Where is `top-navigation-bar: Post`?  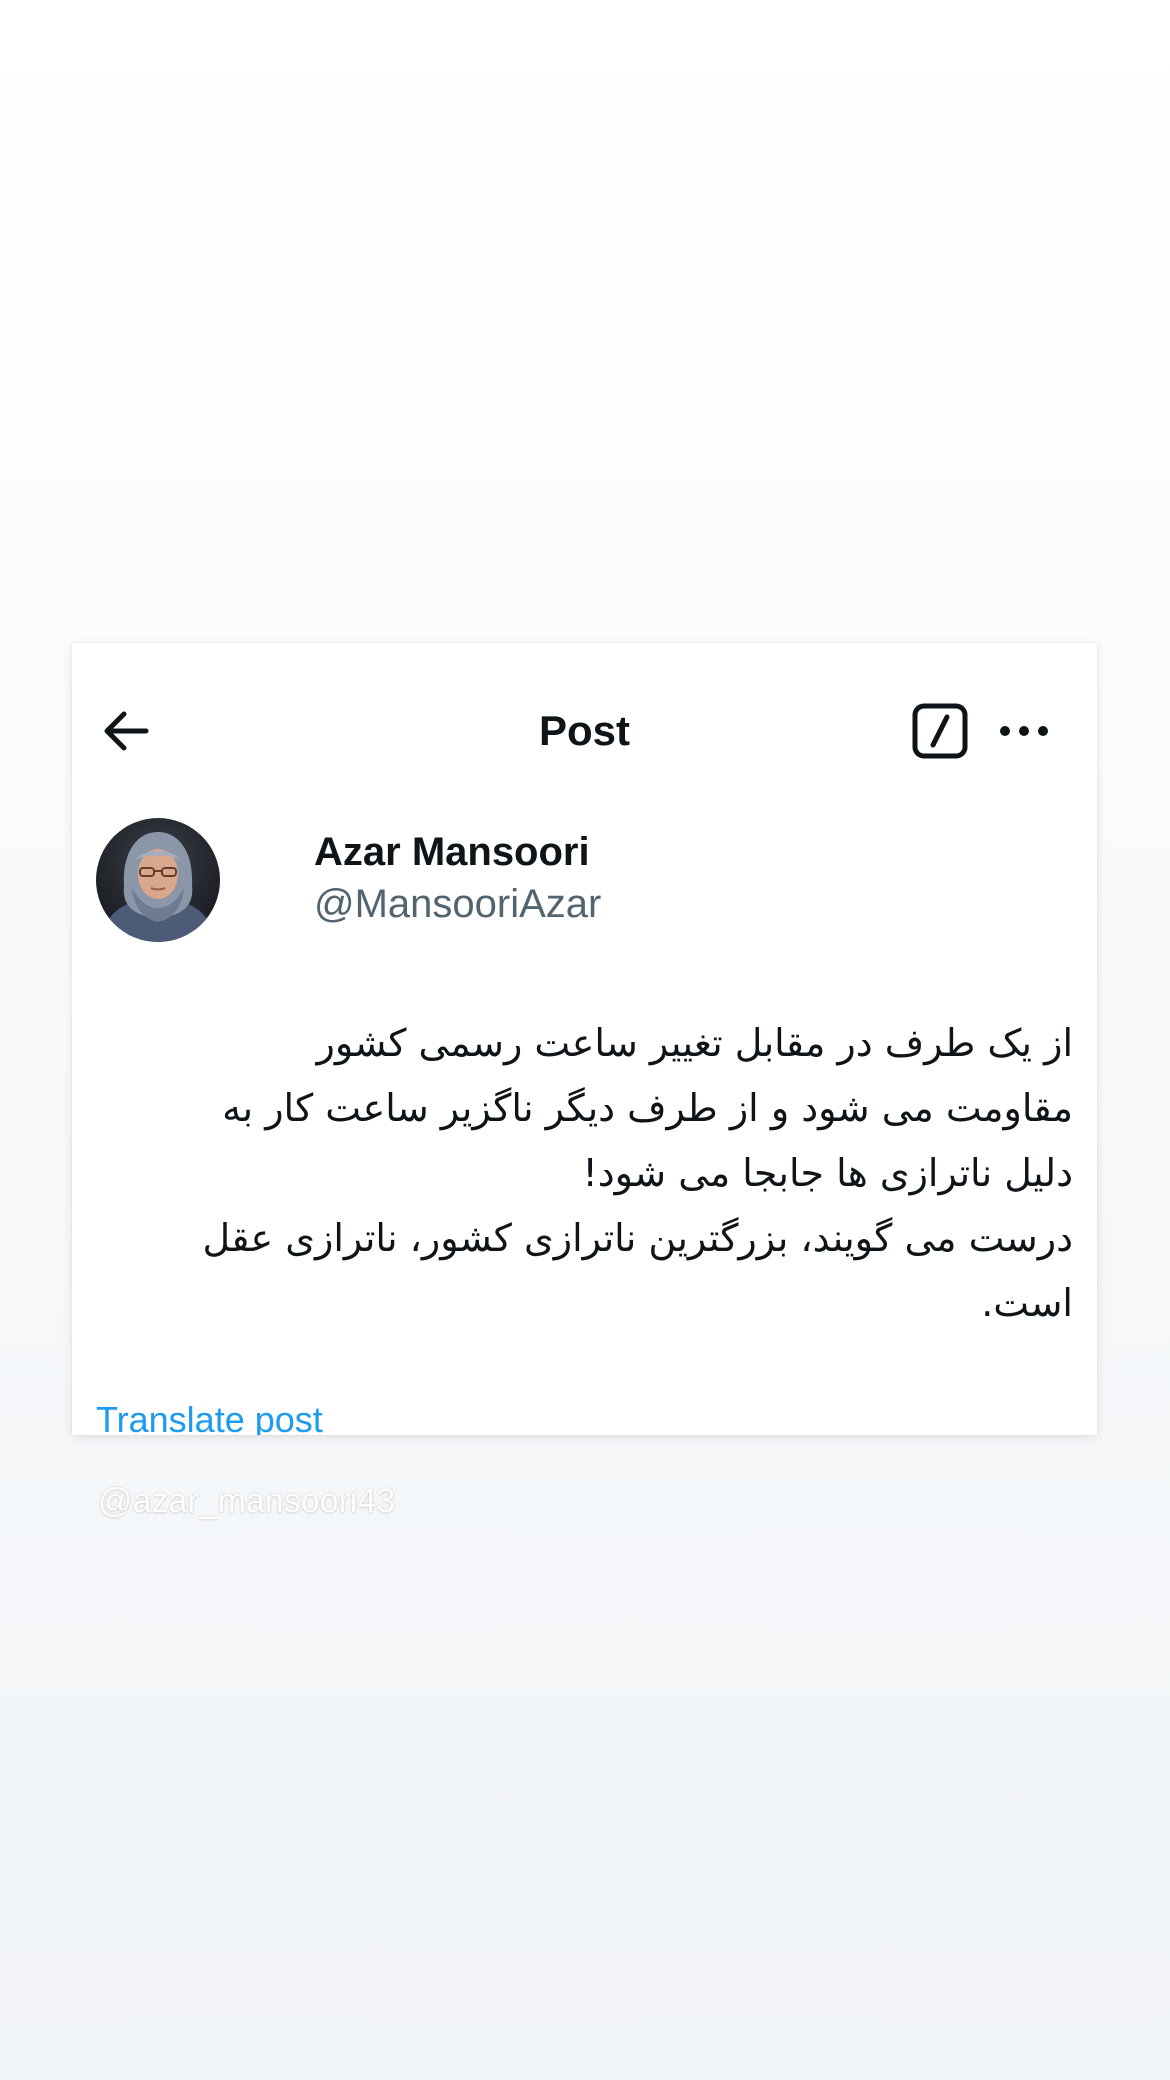 top-navigation-bar: Post is located at coordinates (584, 728).